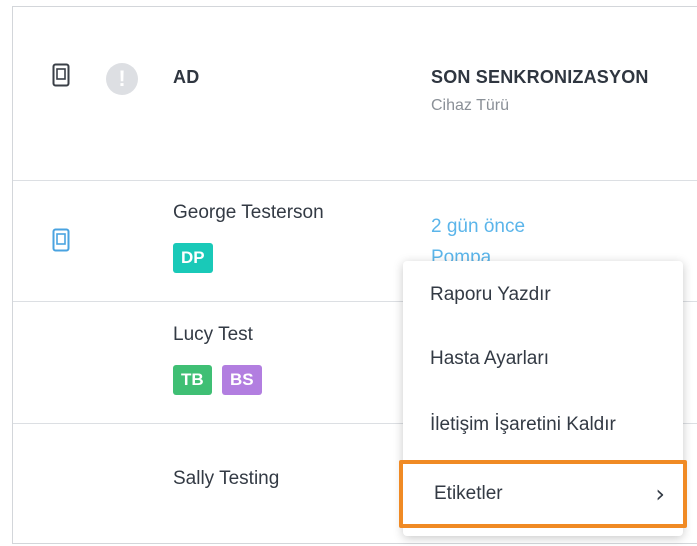 Image resolution: width=697 pixels, height=546 pixels. Describe the element at coordinates (192, 380) in the screenshot. I see `tag-badge: TB` at that location.